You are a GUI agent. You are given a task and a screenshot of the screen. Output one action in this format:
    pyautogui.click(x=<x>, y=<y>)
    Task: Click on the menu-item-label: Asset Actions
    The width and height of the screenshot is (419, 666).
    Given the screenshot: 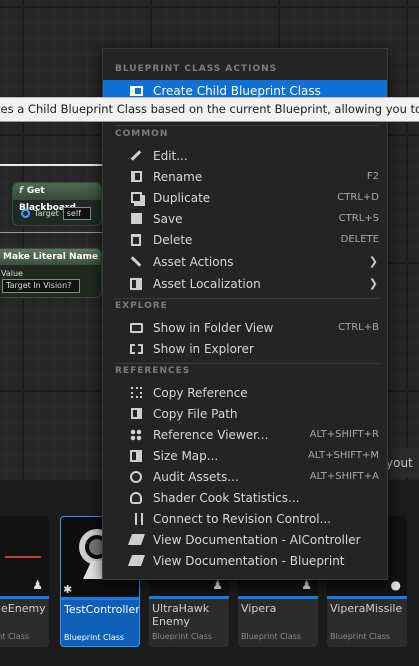 What is the action you would take?
    pyautogui.click(x=193, y=261)
    